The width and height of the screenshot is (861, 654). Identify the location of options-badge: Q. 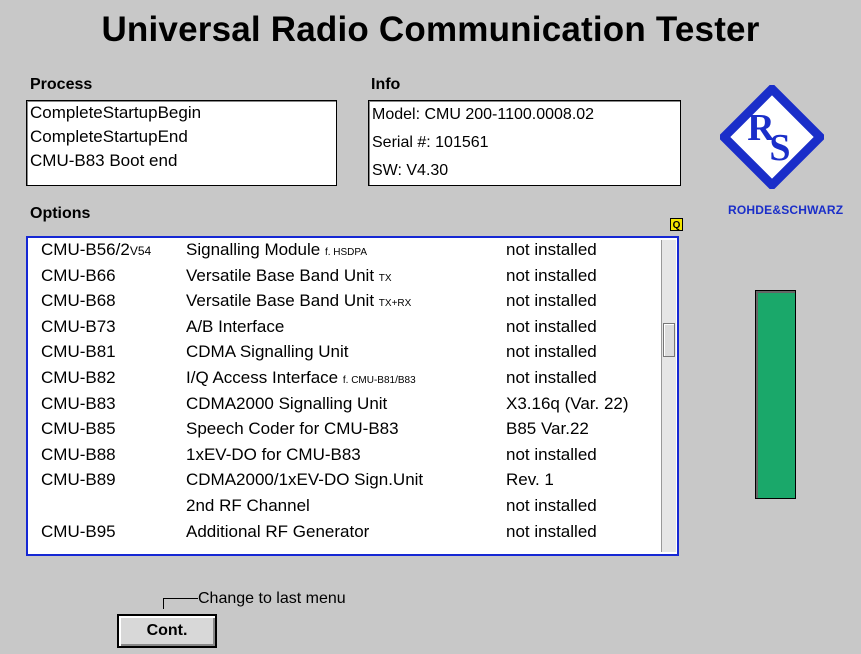
(676, 224).